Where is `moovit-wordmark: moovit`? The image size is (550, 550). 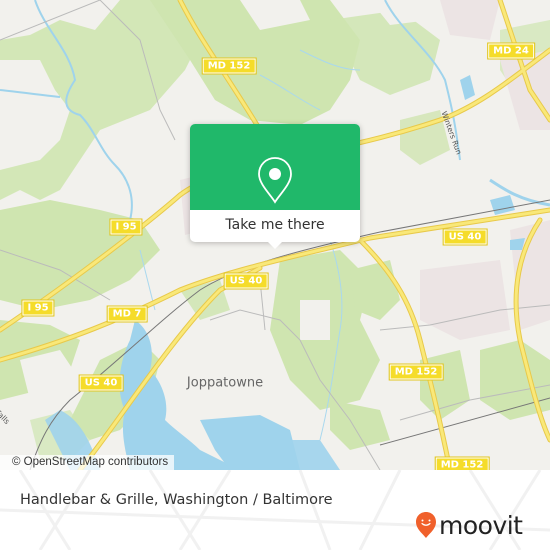 moovit-wordmark: moovit is located at coordinates (481, 525).